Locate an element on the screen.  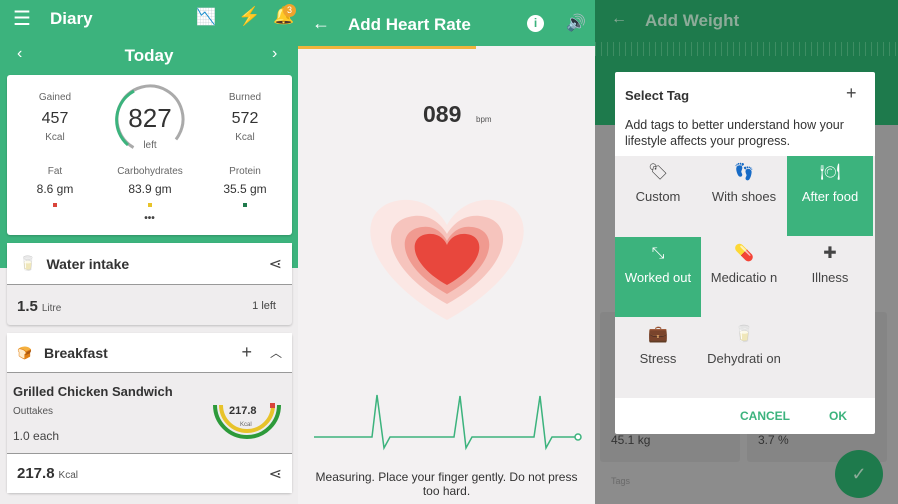
confirm-fab: ✓ is located at coordinates (859, 474).